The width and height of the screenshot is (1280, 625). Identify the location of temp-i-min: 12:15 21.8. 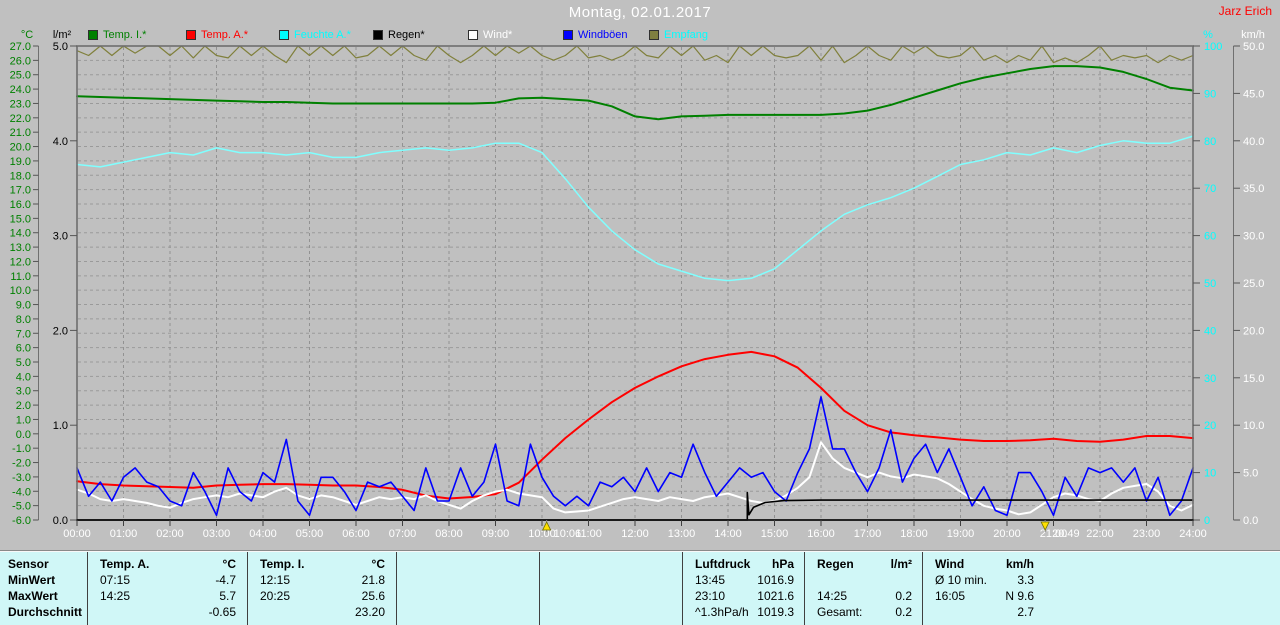
(322, 580).